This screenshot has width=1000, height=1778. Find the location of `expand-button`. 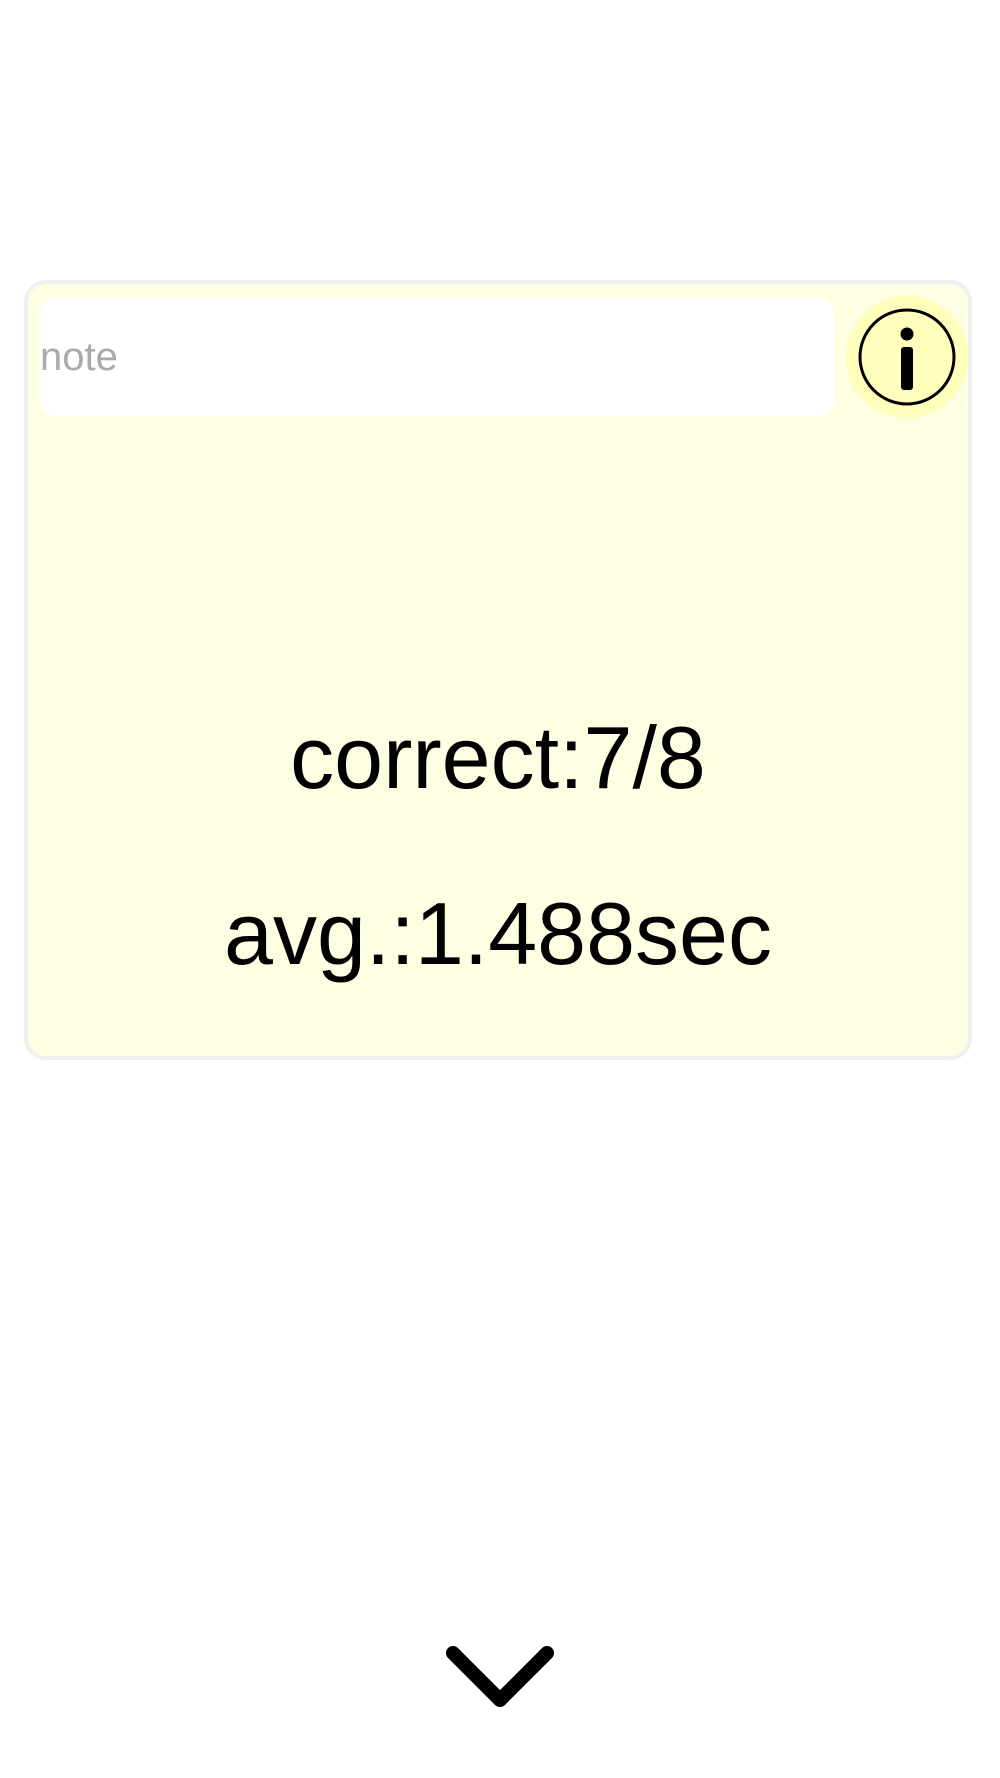

expand-button is located at coordinates (500, 1680).